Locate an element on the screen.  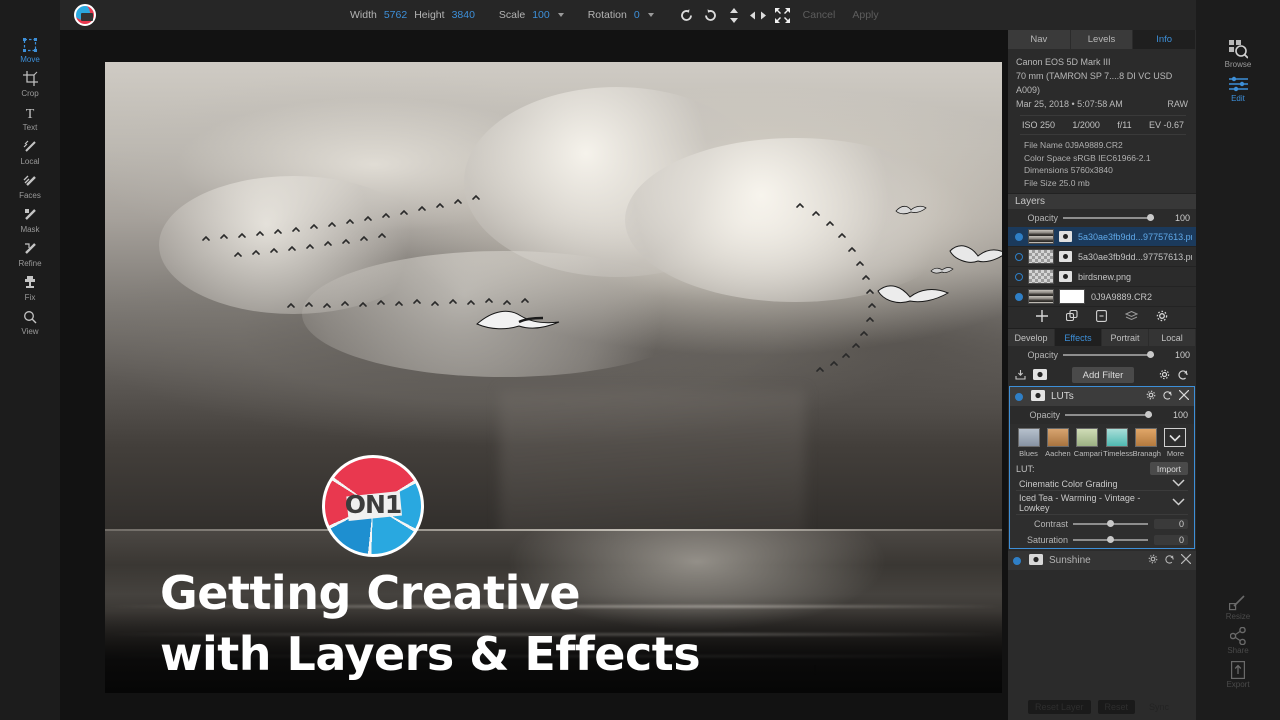
scale-value: 100 is located at coordinates (541, 15).